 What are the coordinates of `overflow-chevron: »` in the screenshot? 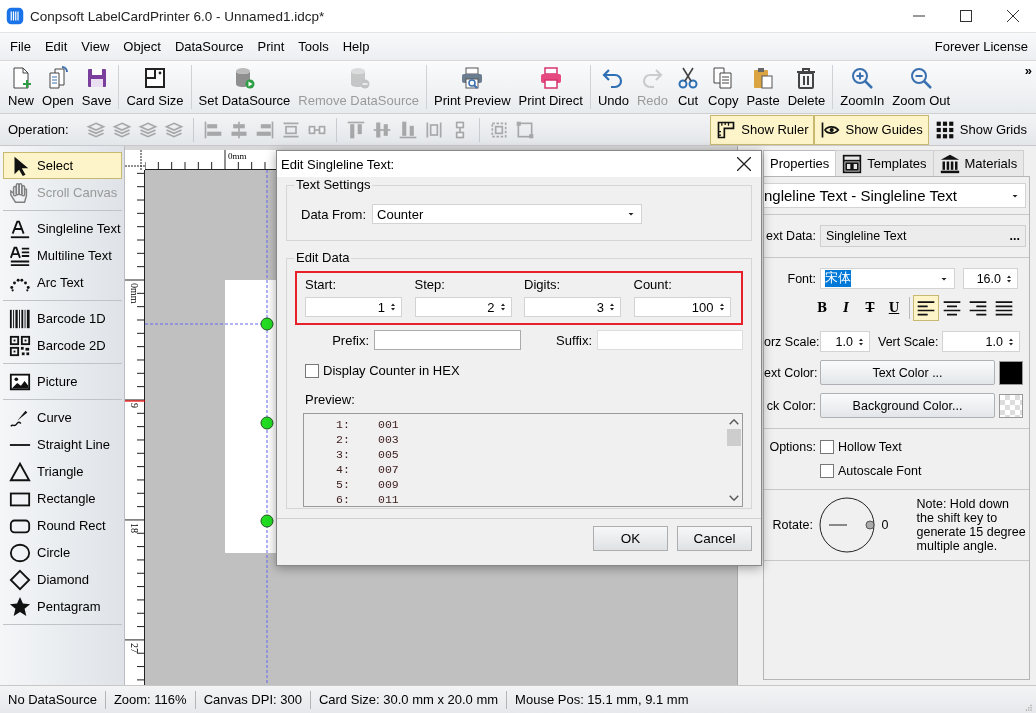 It's located at (1028, 70).